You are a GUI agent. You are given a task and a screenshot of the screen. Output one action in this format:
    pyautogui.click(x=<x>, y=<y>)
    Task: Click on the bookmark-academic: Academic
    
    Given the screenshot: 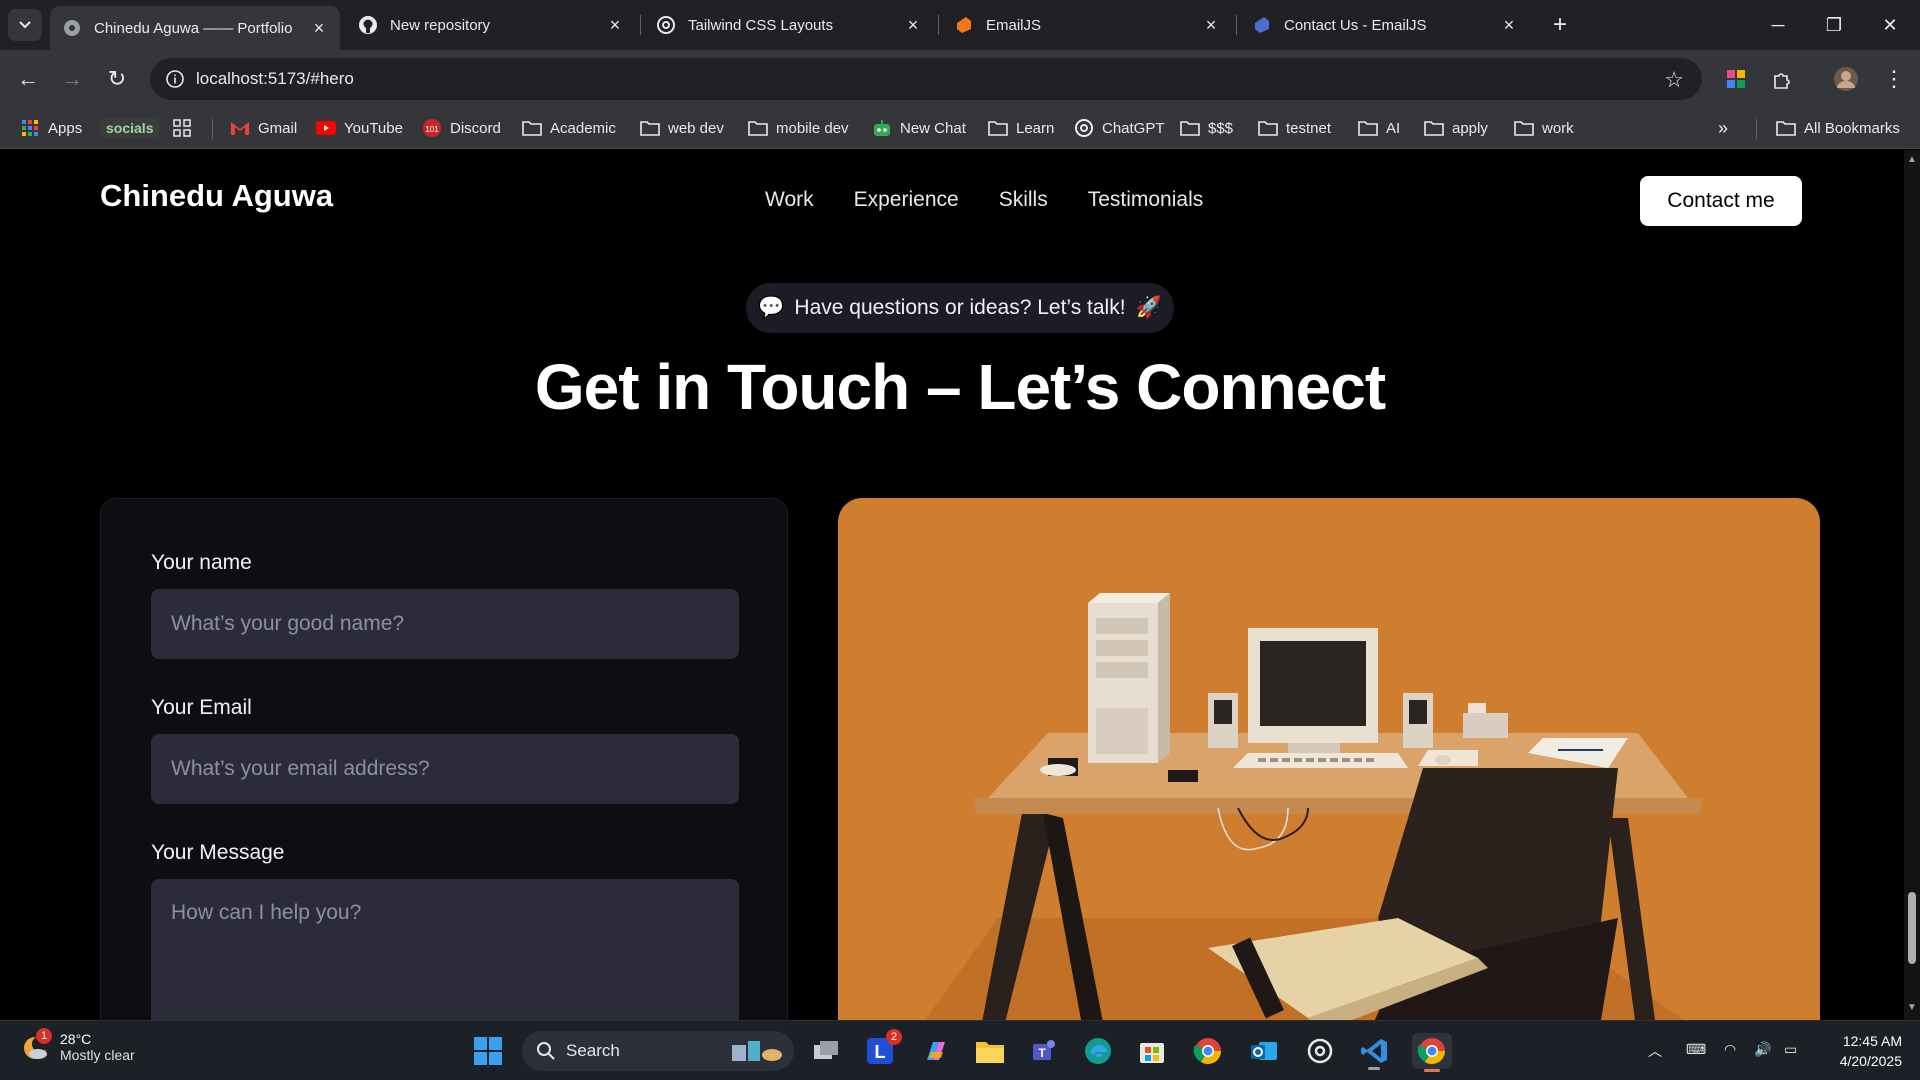 What is the action you would take?
    pyautogui.click(x=569, y=128)
    